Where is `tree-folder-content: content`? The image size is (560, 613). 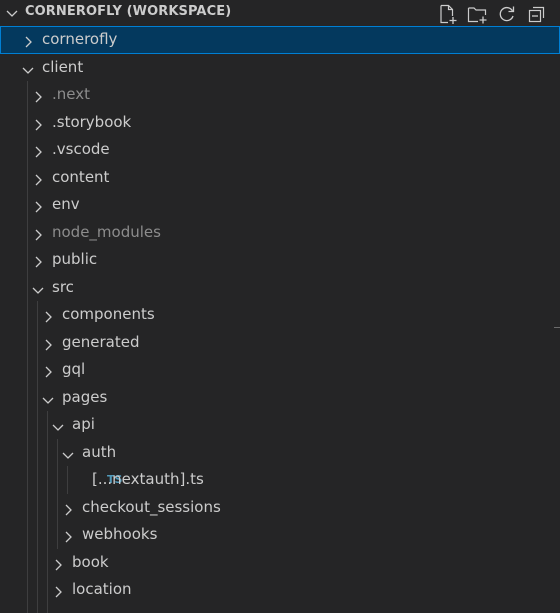
tree-folder-content: content is located at coordinates (280, 178).